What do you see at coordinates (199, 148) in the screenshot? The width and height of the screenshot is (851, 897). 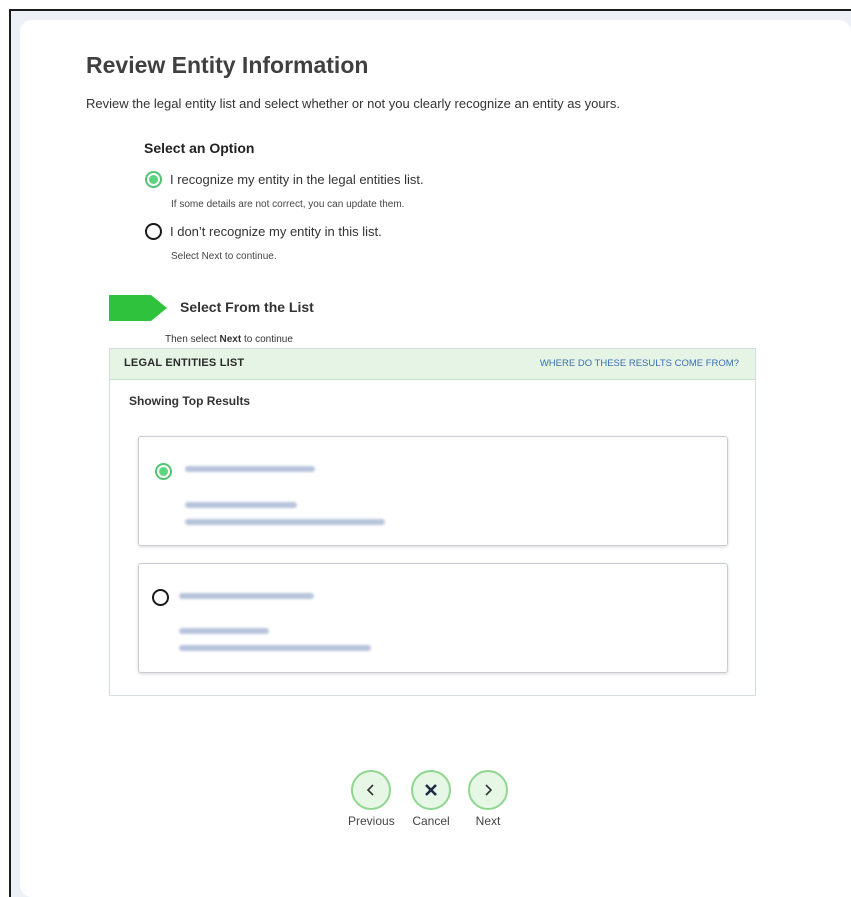 I see `select-option-label: Select an Option` at bounding box center [199, 148].